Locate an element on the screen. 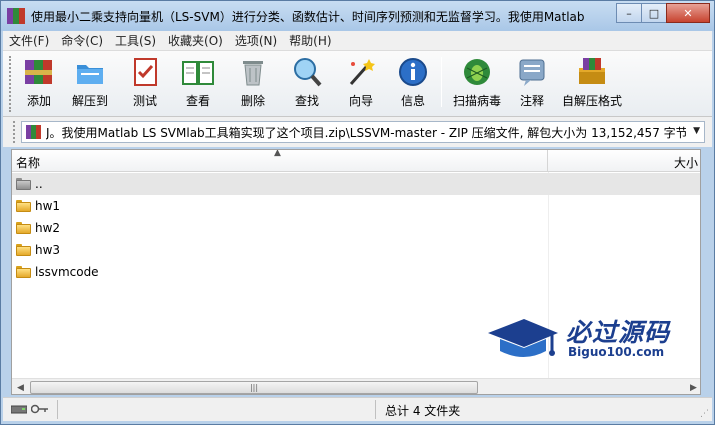  sort-ascending-icon: ▲ is located at coordinates (277, 153).